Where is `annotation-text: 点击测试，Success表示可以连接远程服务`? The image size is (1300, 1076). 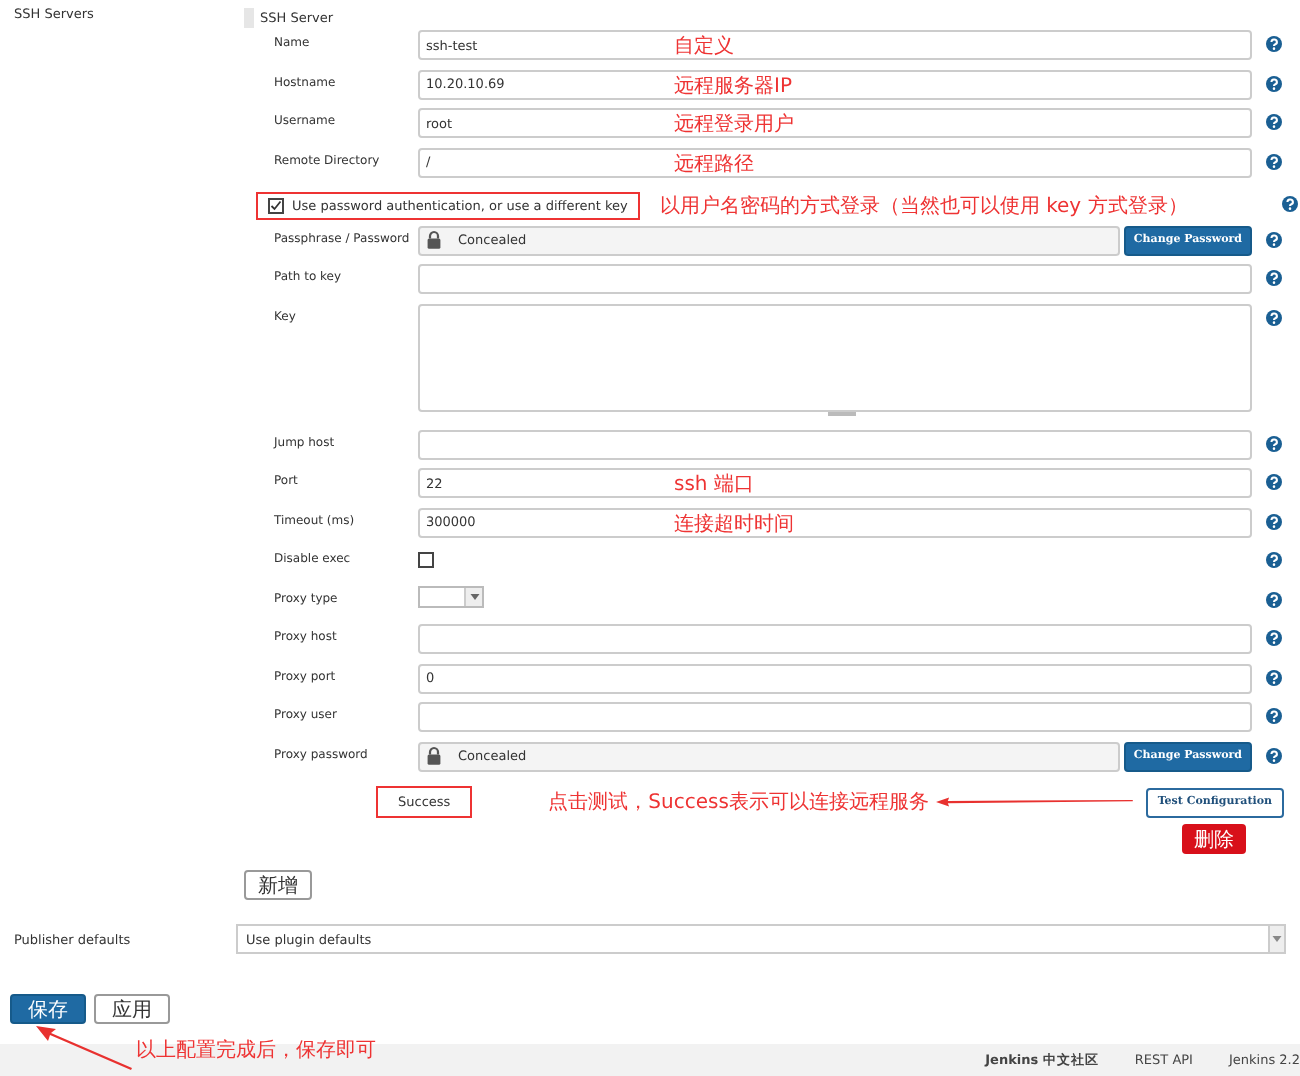
annotation-text: 点击测试，Success表示可以连接远程服务 is located at coordinates (738, 802).